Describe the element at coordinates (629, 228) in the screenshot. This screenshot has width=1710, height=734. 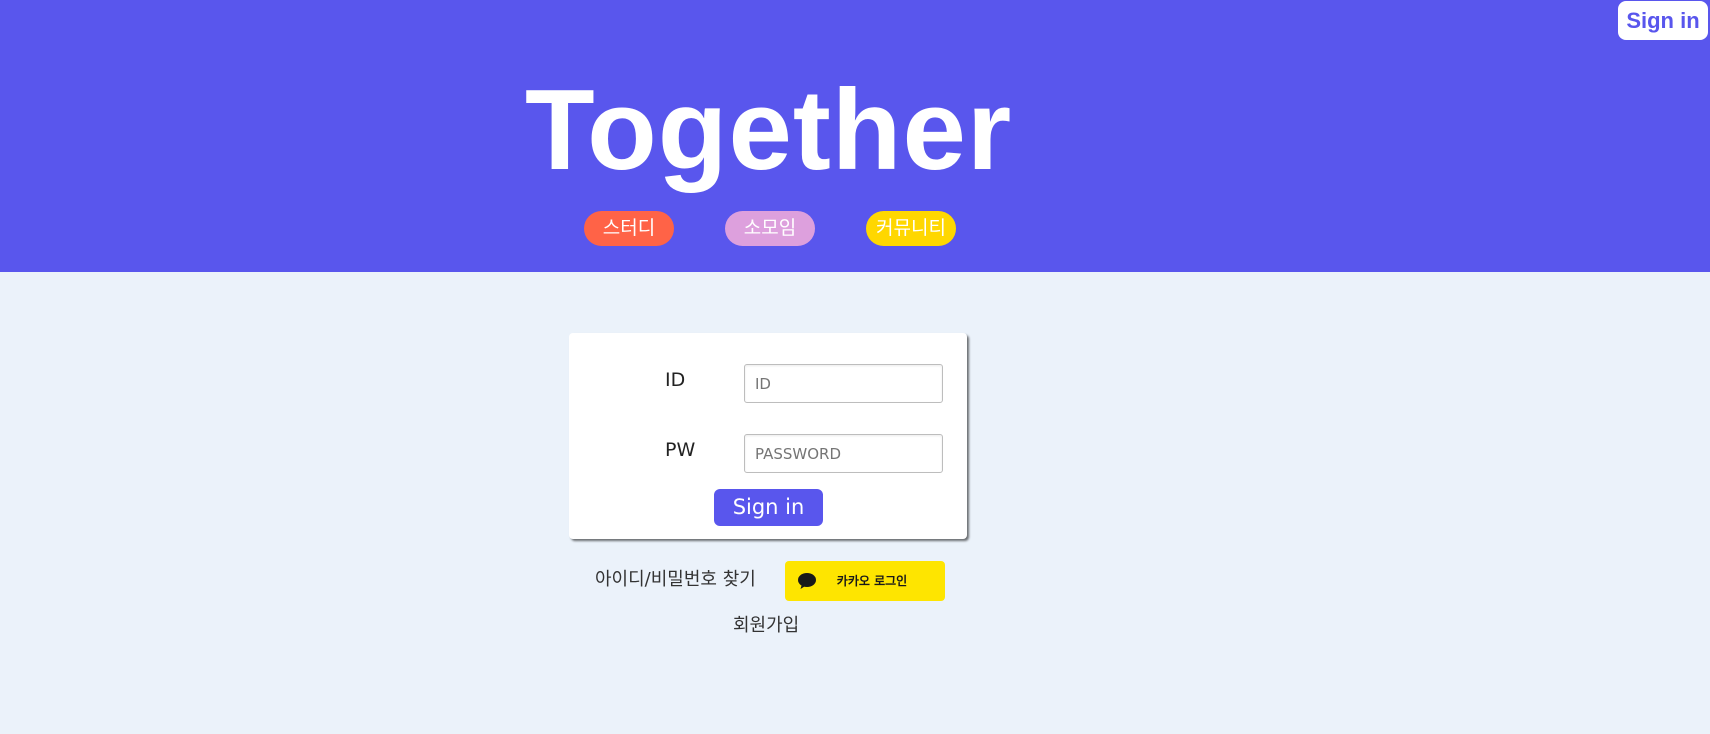
I see `nav-study-button: 스터디` at that location.